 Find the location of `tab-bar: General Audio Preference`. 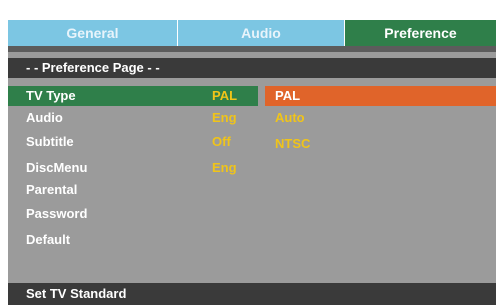

tab-bar: General Audio Preference is located at coordinates (252, 33).